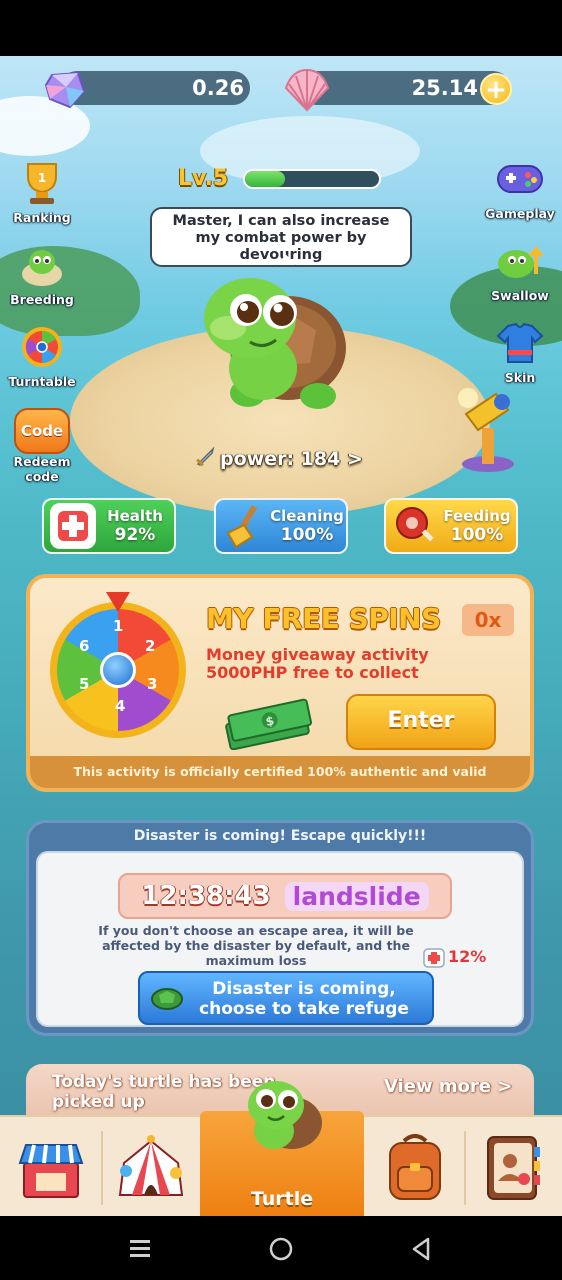 Image resolution: width=562 pixels, height=1280 pixels. I want to click on trophy-icon: 1, so click(42, 183).